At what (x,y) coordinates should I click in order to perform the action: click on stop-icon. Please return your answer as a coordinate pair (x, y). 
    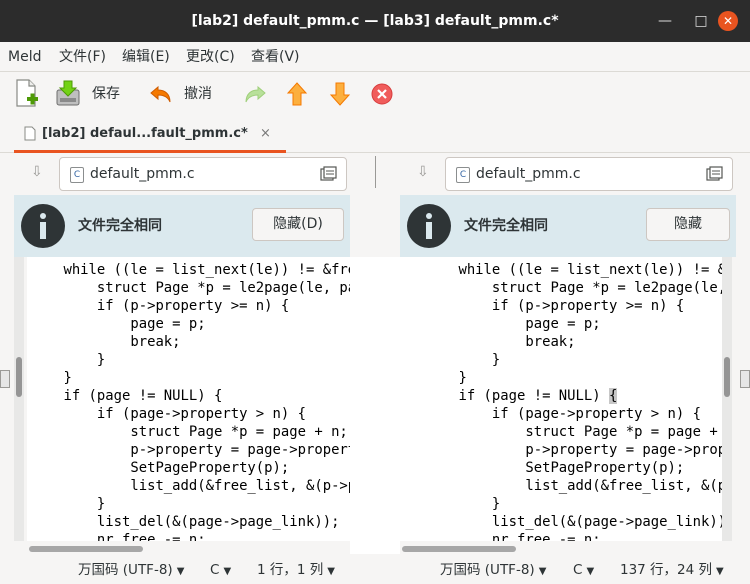
    Looking at the image, I should click on (382, 94).